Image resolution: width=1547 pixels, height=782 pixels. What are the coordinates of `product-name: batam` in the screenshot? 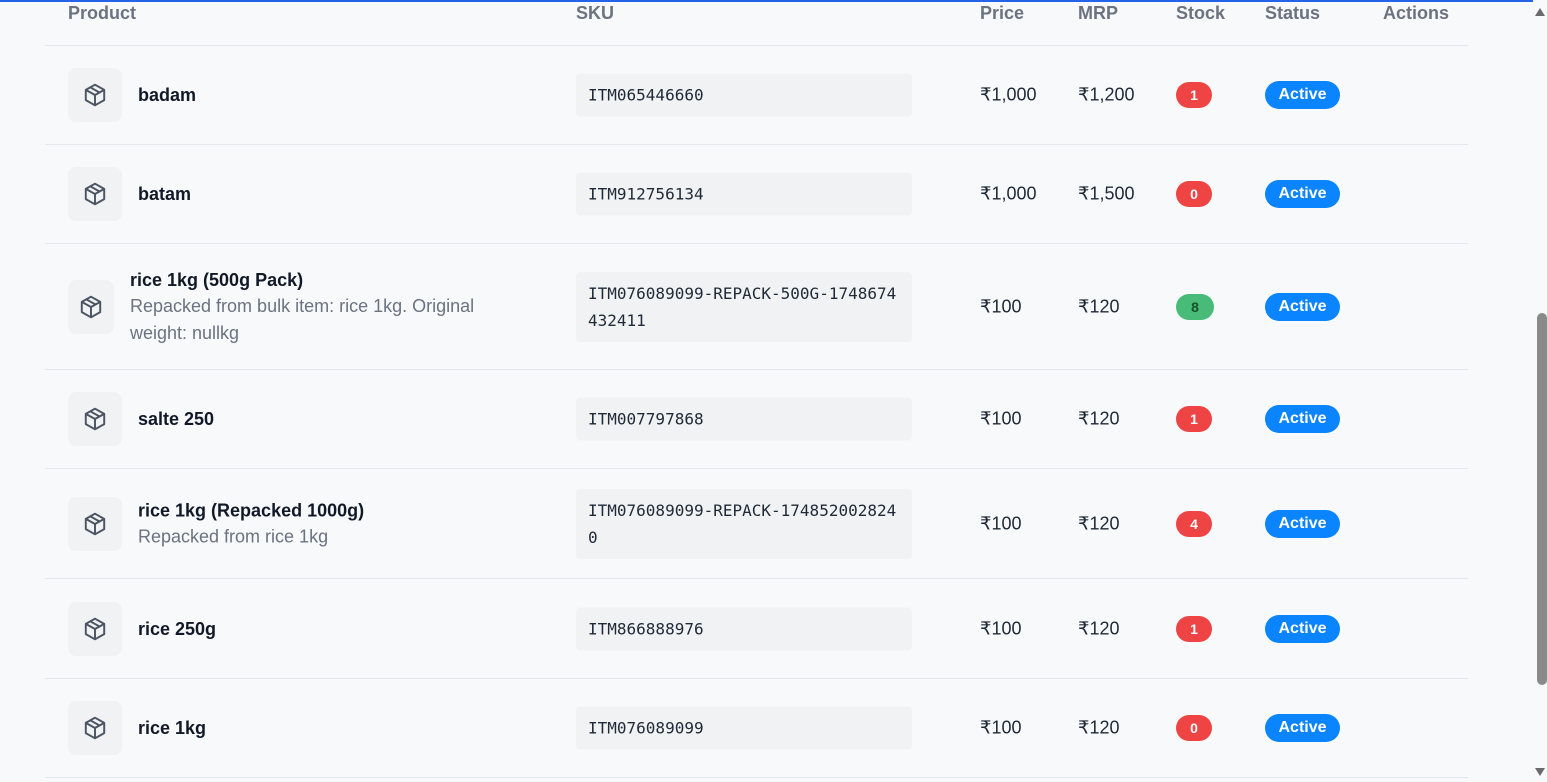 It's located at (333, 194).